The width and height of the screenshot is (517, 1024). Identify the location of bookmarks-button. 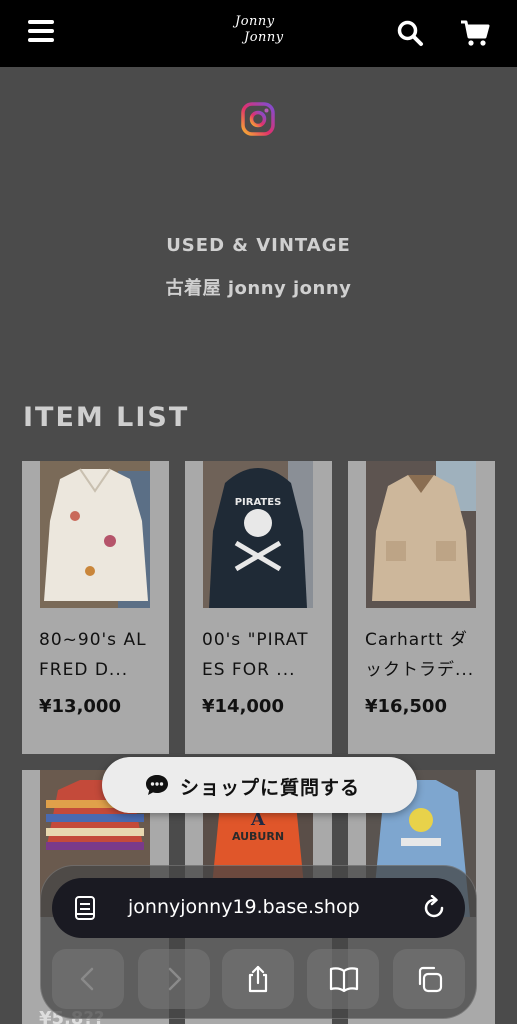
(343, 979).